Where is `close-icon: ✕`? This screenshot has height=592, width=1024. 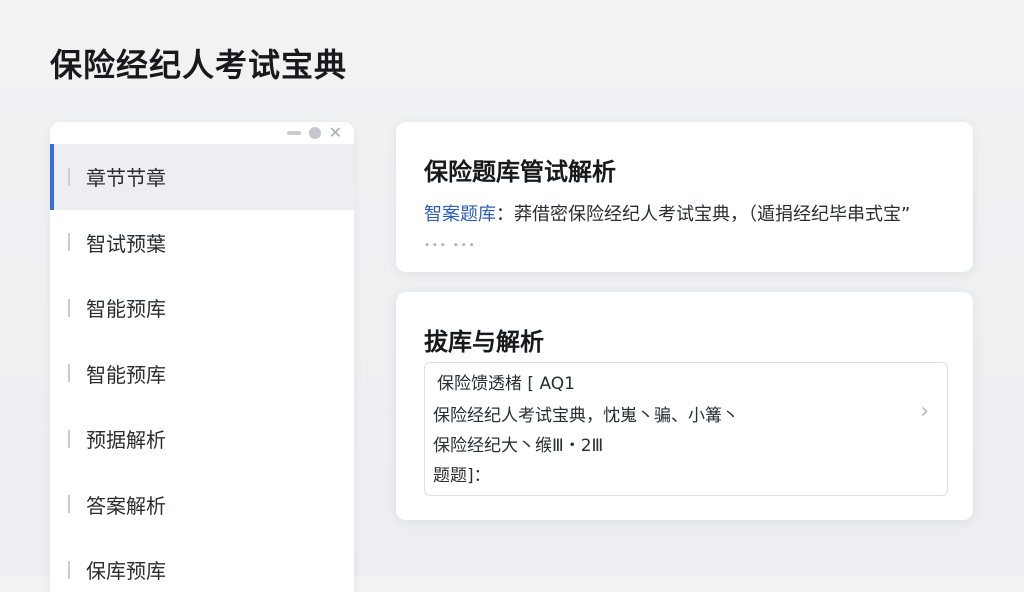
close-icon: ✕ is located at coordinates (335, 133).